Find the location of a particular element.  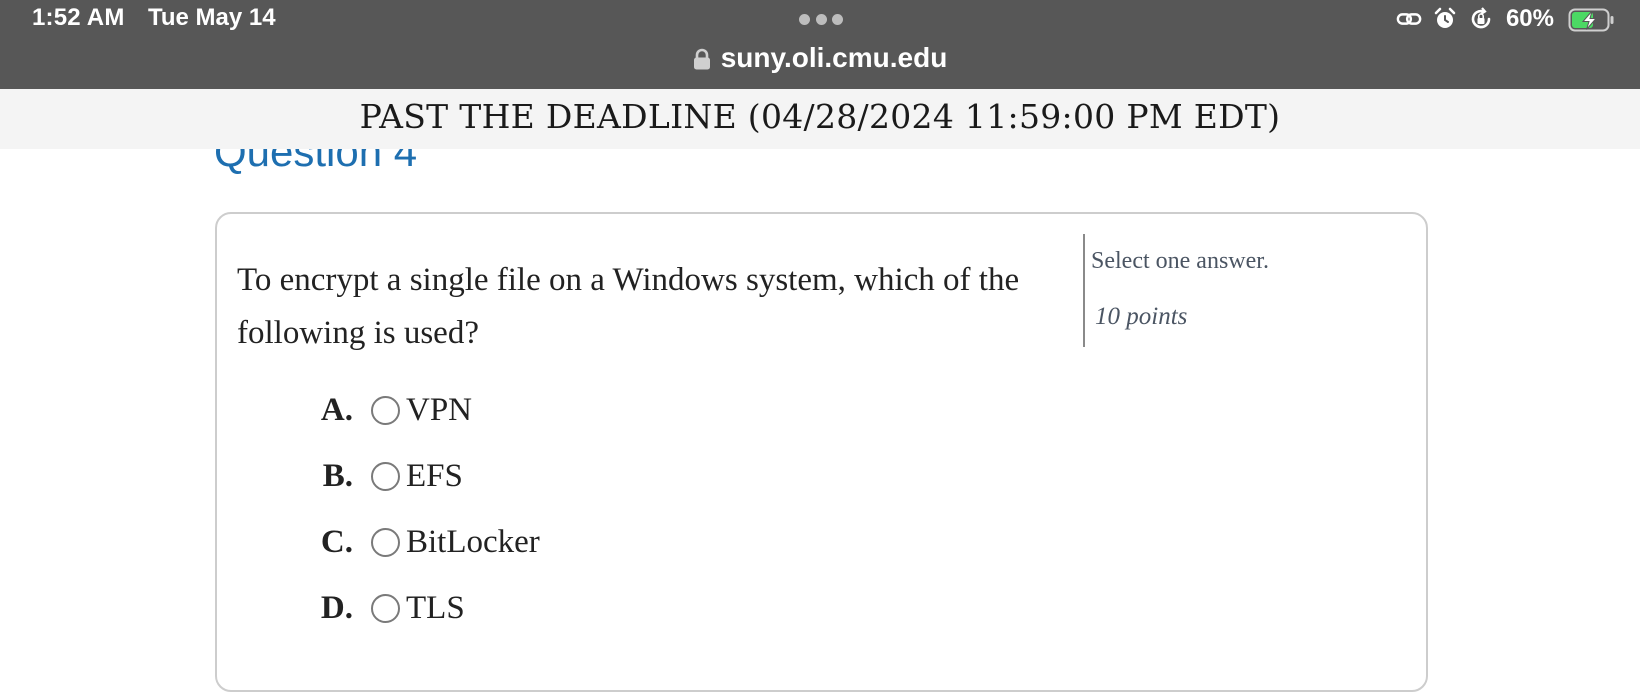

answer-instruction: Select one answer. is located at coordinates (1180, 261).